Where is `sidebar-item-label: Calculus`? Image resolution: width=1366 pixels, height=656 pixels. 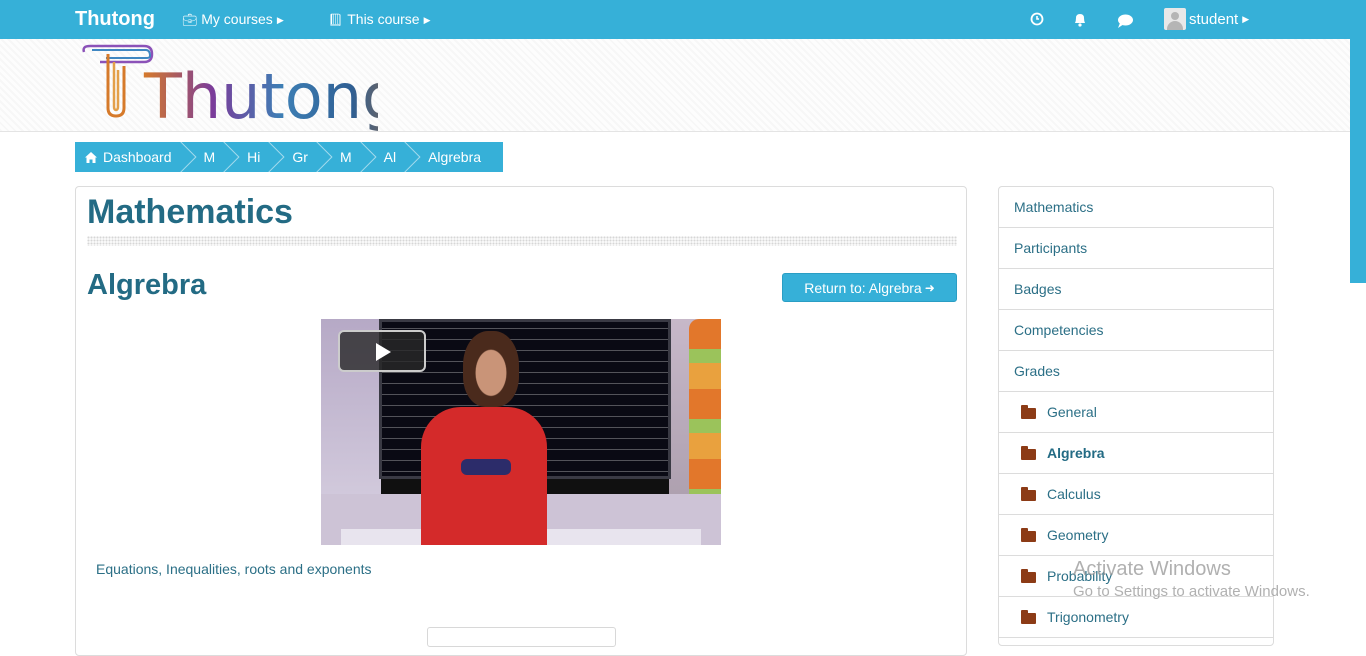 sidebar-item-label: Calculus is located at coordinates (1074, 494).